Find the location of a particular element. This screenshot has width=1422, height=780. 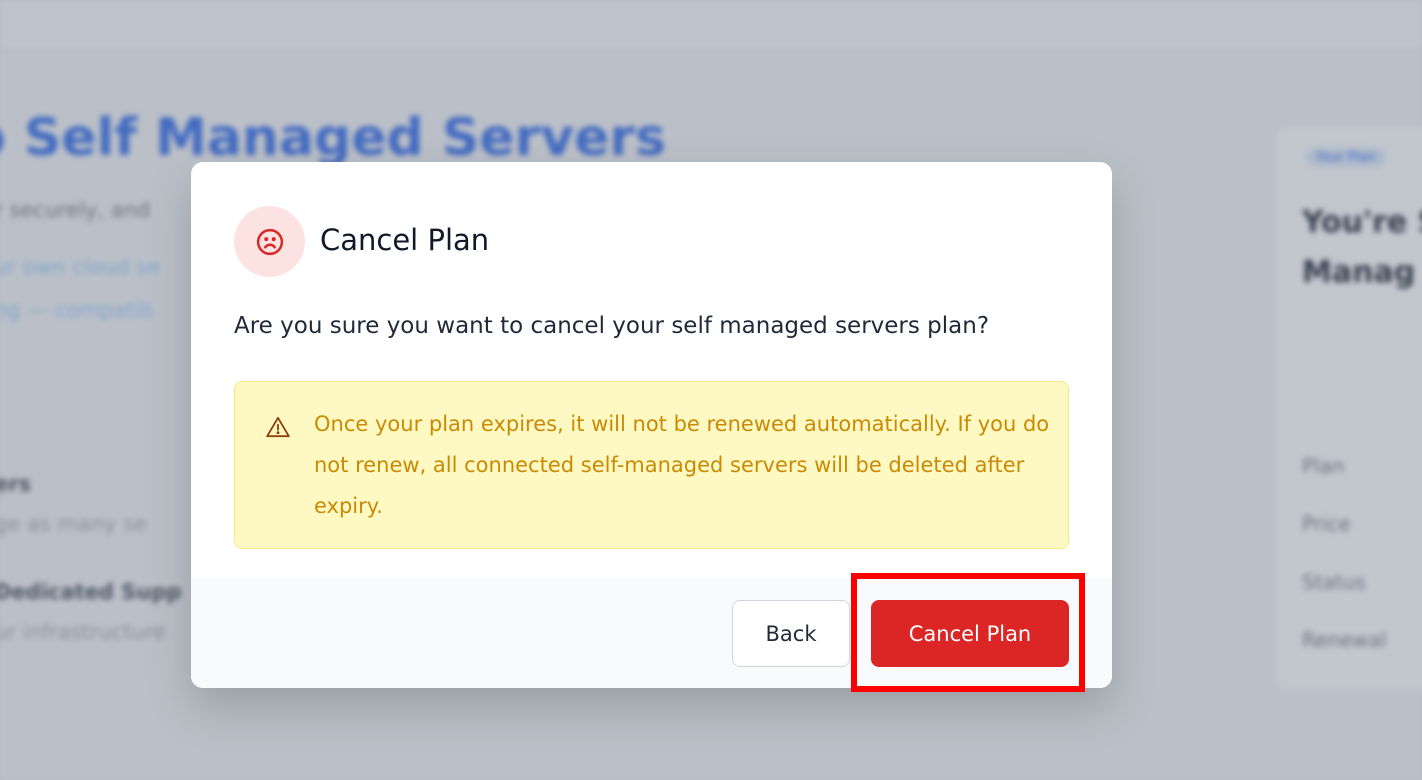

sad-face-icon is located at coordinates (269, 241).